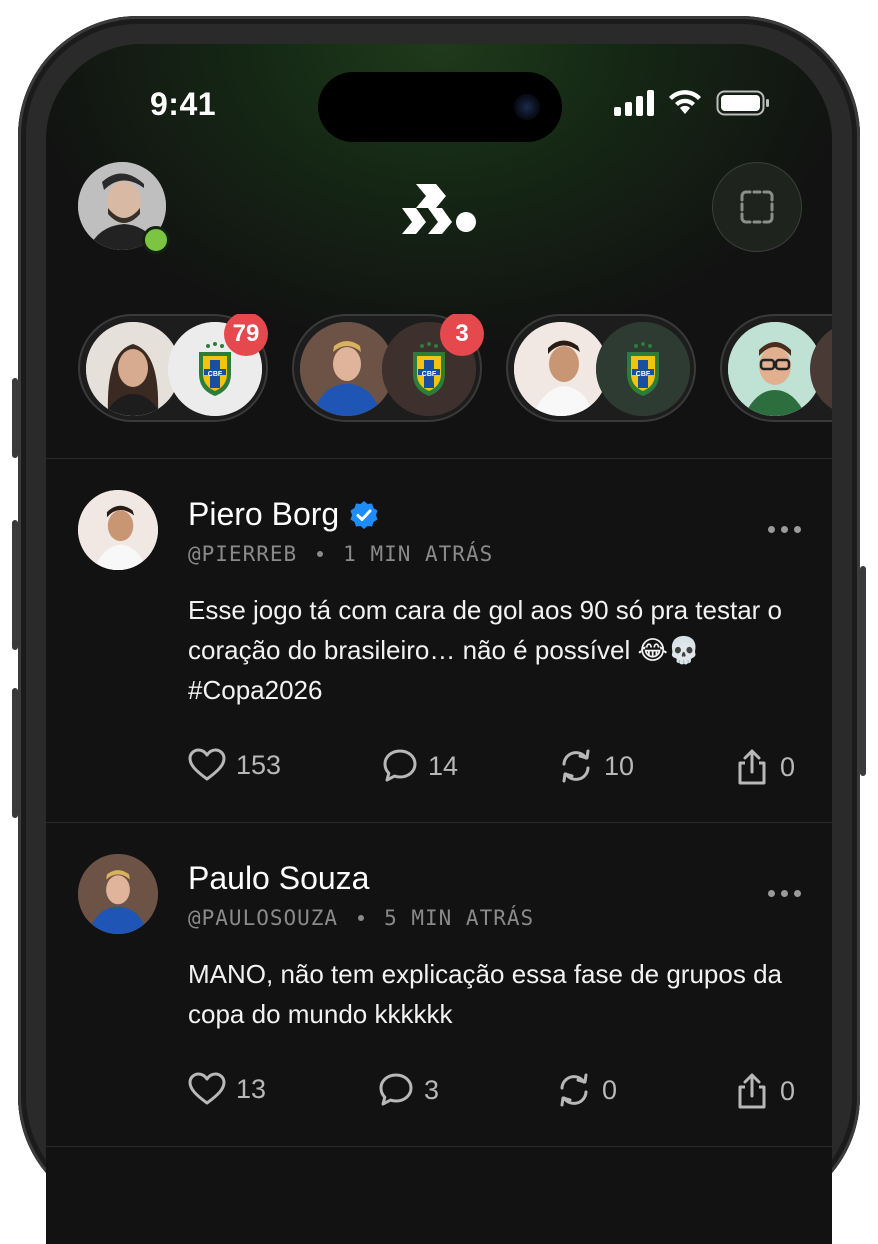 This screenshot has width=878, height=1244. I want to click on repost-button: 10, so click(596, 766).